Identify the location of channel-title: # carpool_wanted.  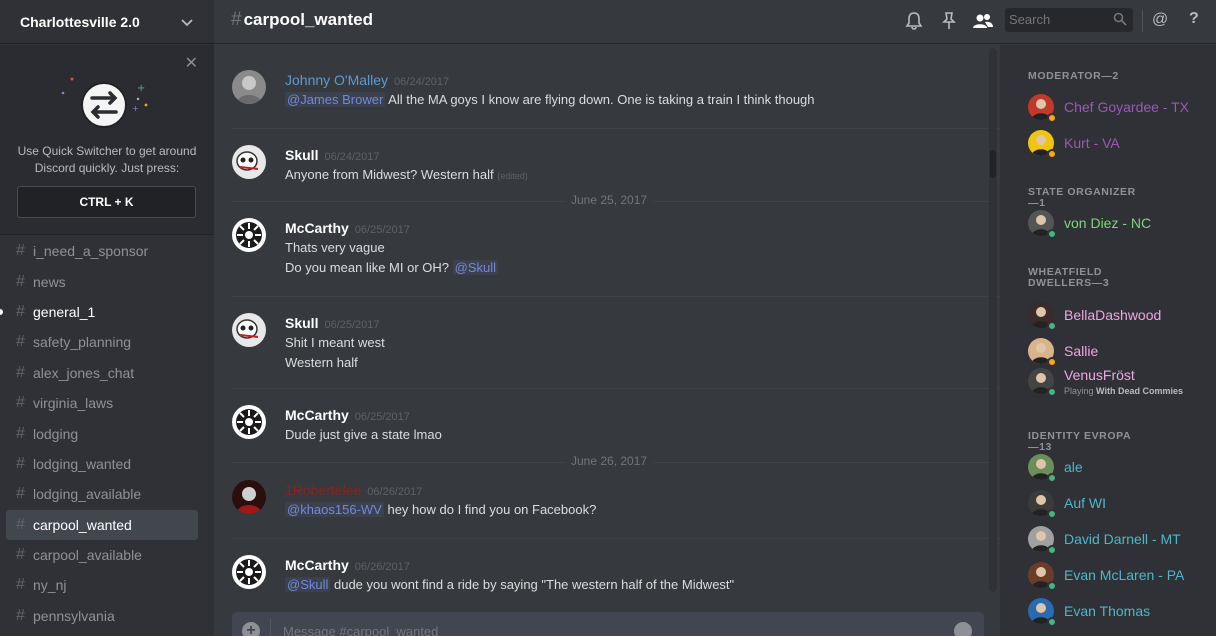
(302, 20).